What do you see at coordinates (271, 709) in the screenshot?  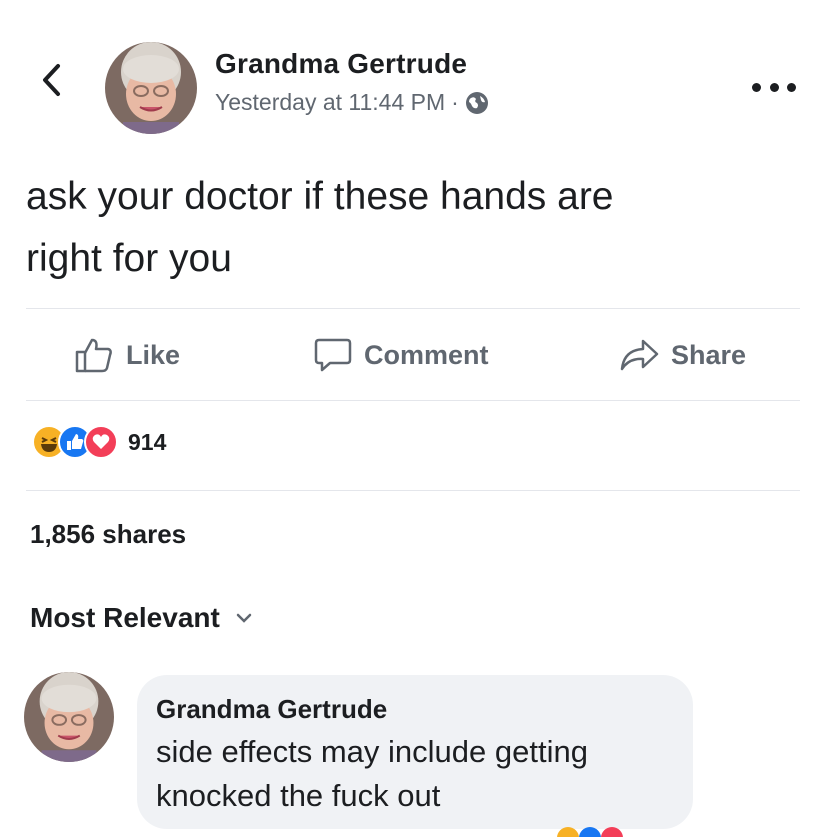 I see `comment-author-name: Grandma Gertrude` at bounding box center [271, 709].